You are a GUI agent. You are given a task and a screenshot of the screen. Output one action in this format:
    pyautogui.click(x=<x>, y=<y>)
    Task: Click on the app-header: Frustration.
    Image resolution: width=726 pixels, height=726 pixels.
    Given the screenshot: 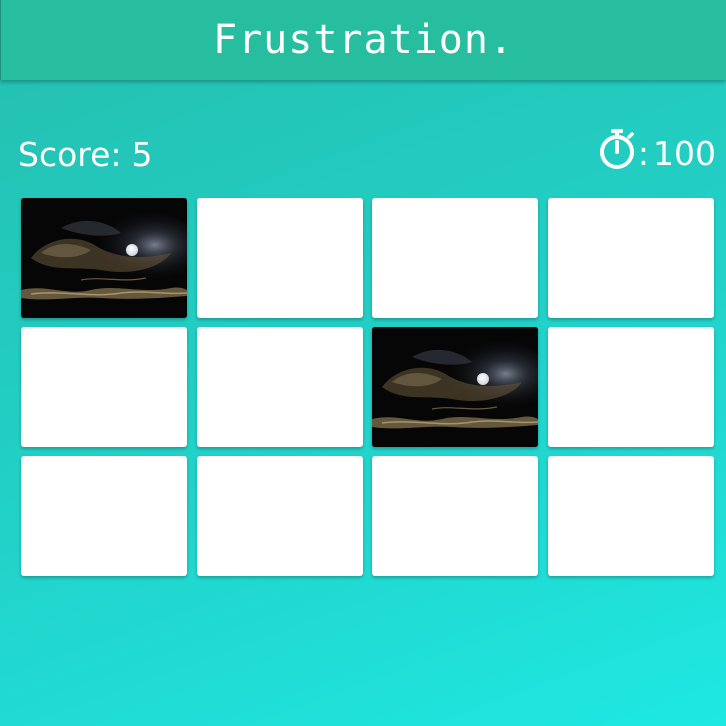 What is the action you would take?
    pyautogui.click(x=363, y=40)
    